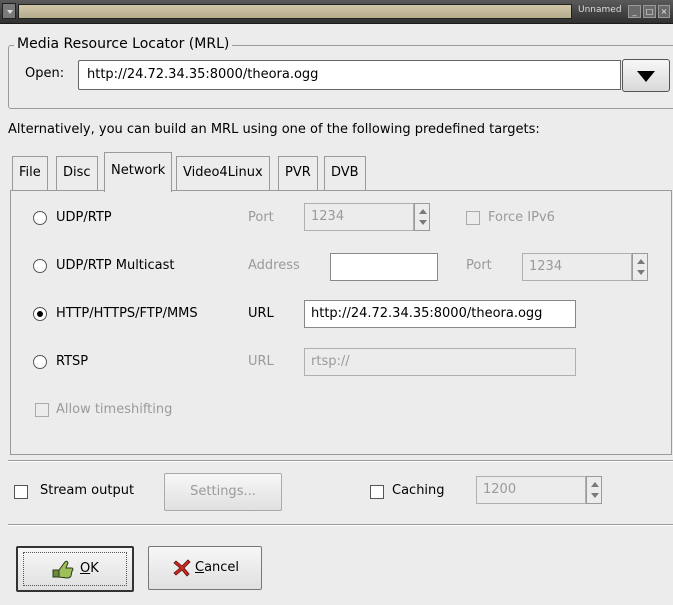 This screenshot has width=673, height=605. Describe the element at coordinates (649, 11) in the screenshot. I see `maximize-icon: □` at that location.